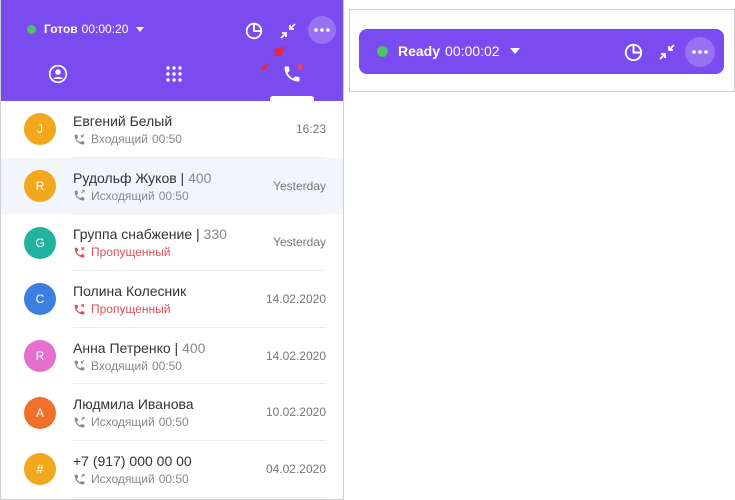 The height and width of the screenshot is (500, 735). I want to click on call-info: Анна Петренко | 400 Входящий 00:50, so click(139, 356).